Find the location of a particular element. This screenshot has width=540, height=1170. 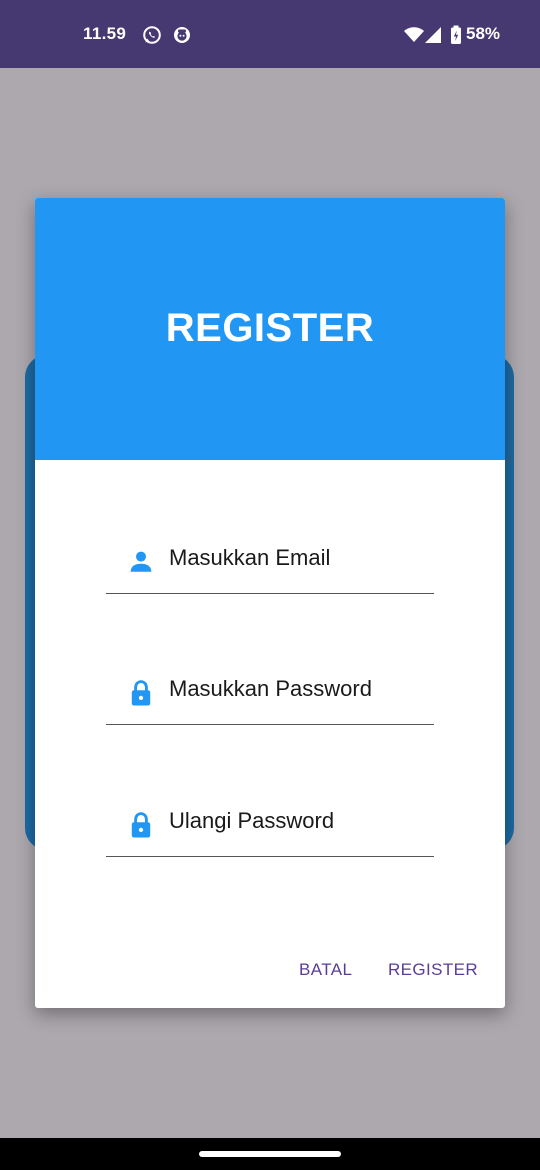

navigation-bar is located at coordinates (270, 1154).